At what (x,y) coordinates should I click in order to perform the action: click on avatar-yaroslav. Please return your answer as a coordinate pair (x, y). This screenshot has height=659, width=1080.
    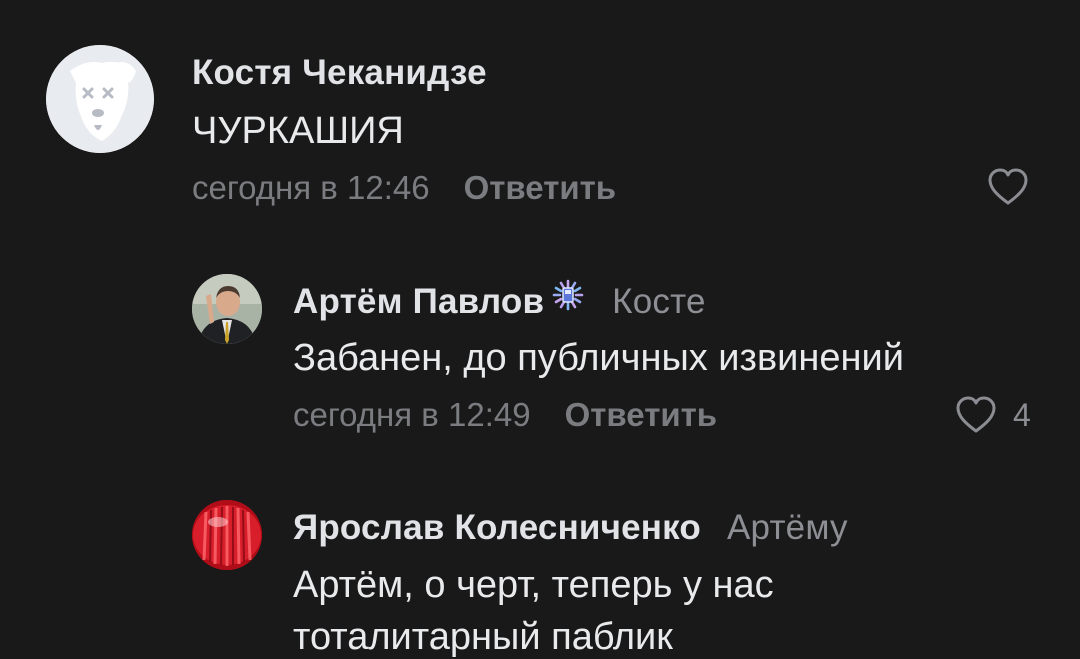
    Looking at the image, I should click on (227, 535).